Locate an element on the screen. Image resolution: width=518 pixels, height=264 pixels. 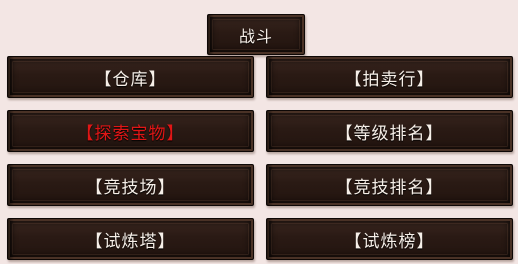
warehouse-button-label: 【仓库】 is located at coordinates (130, 79).